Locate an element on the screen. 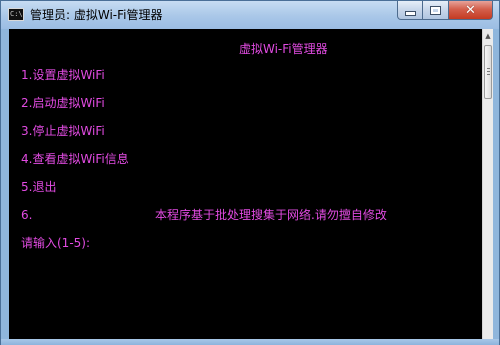 The height and width of the screenshot is (345, 500). title-bar: C:\ 管理员: 虚拟Wi-Fi管理器 ✕ is located at coordinates (250, 15).